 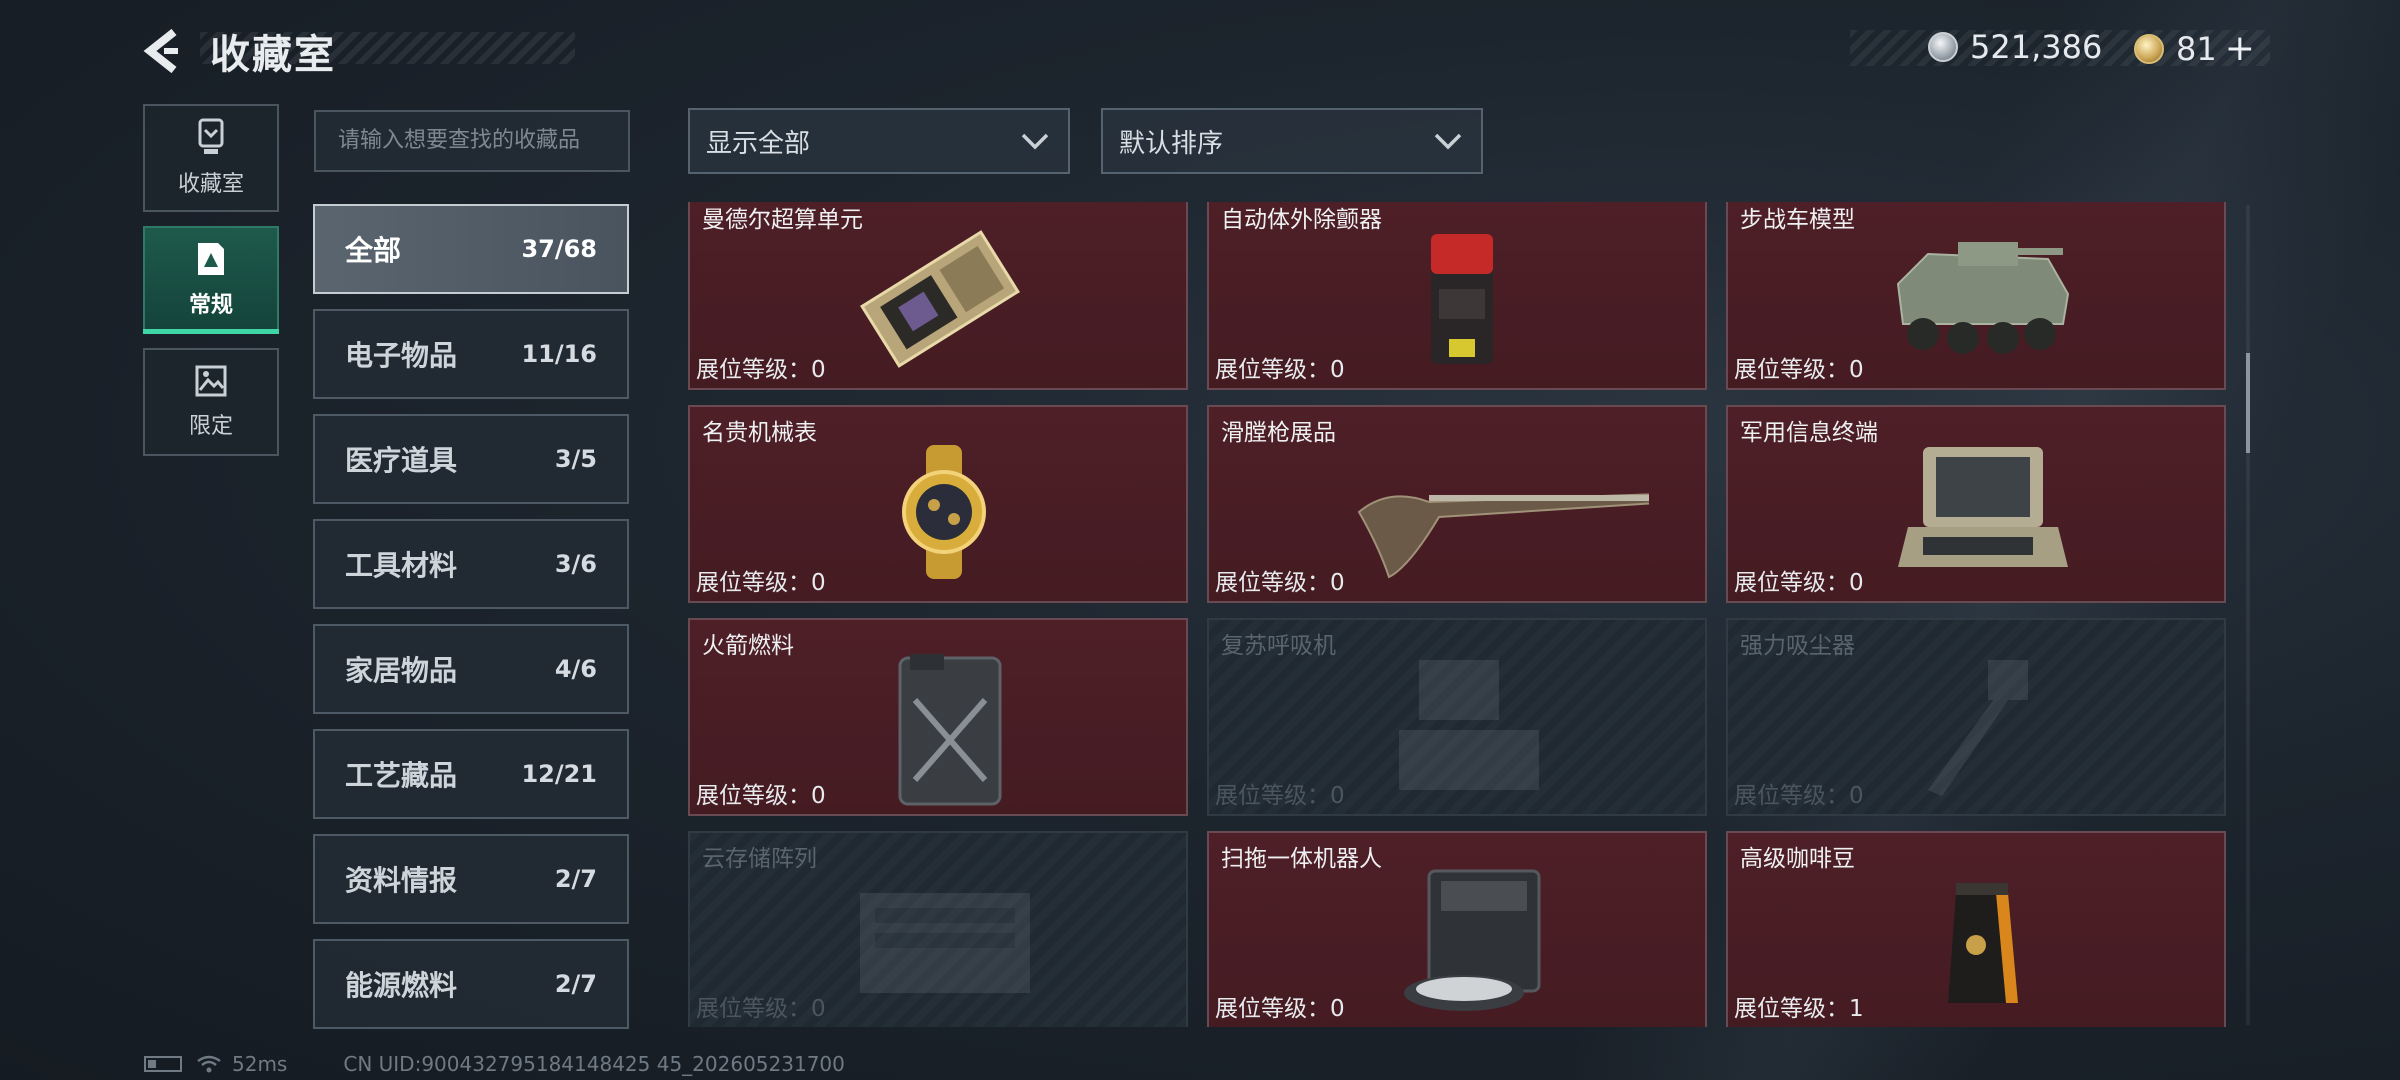 I want to click on collection-card: 滑膛枪展品 展位等级：0, so click(x=1457, y=504).